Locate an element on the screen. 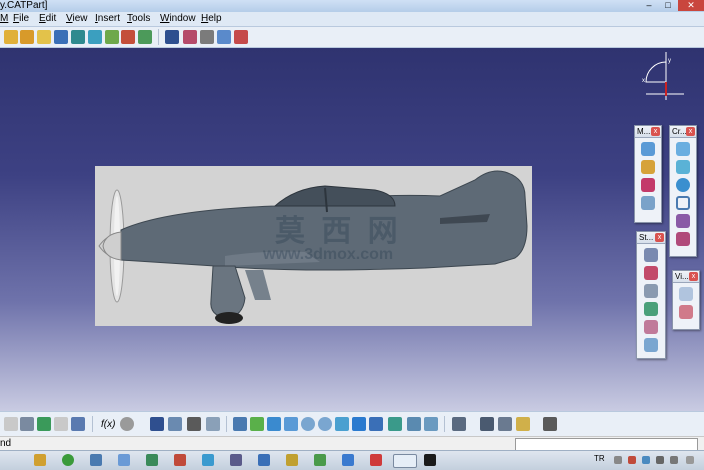 The height and width of the screenshot is (470, 704). tree-icon is located at coordinates (175, 424).